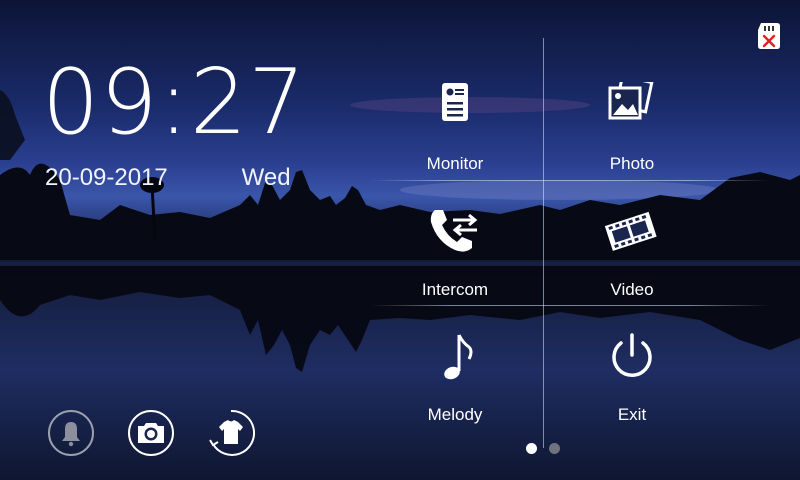 This screenshot has width=800, height=480. I want to click on clock-time: 09:27, so click(174, 102).